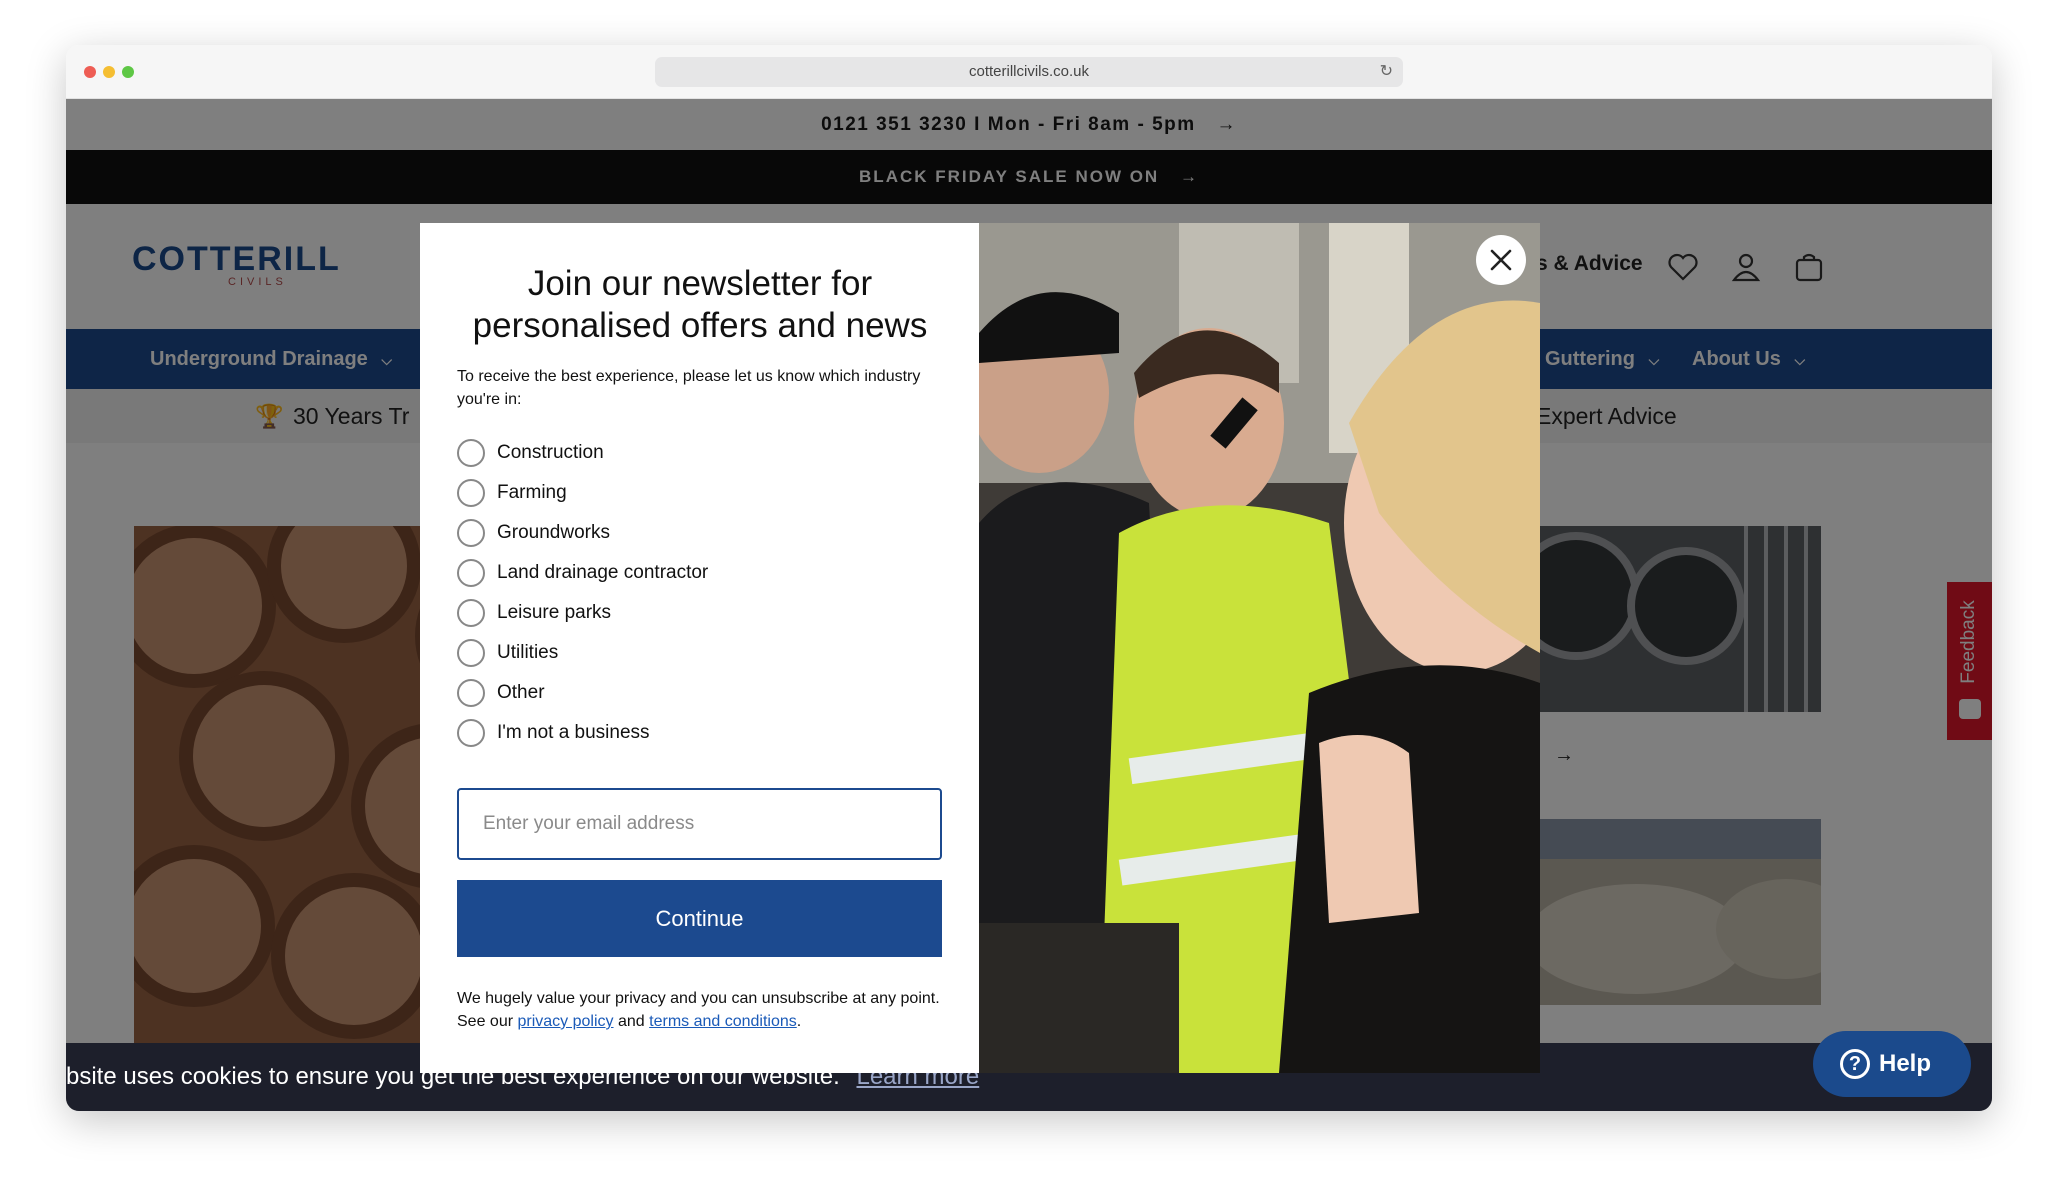 The width and height of the screenshot is (2052, 1194). I want to click on help-button: ? Help, so click(1892, 1064).